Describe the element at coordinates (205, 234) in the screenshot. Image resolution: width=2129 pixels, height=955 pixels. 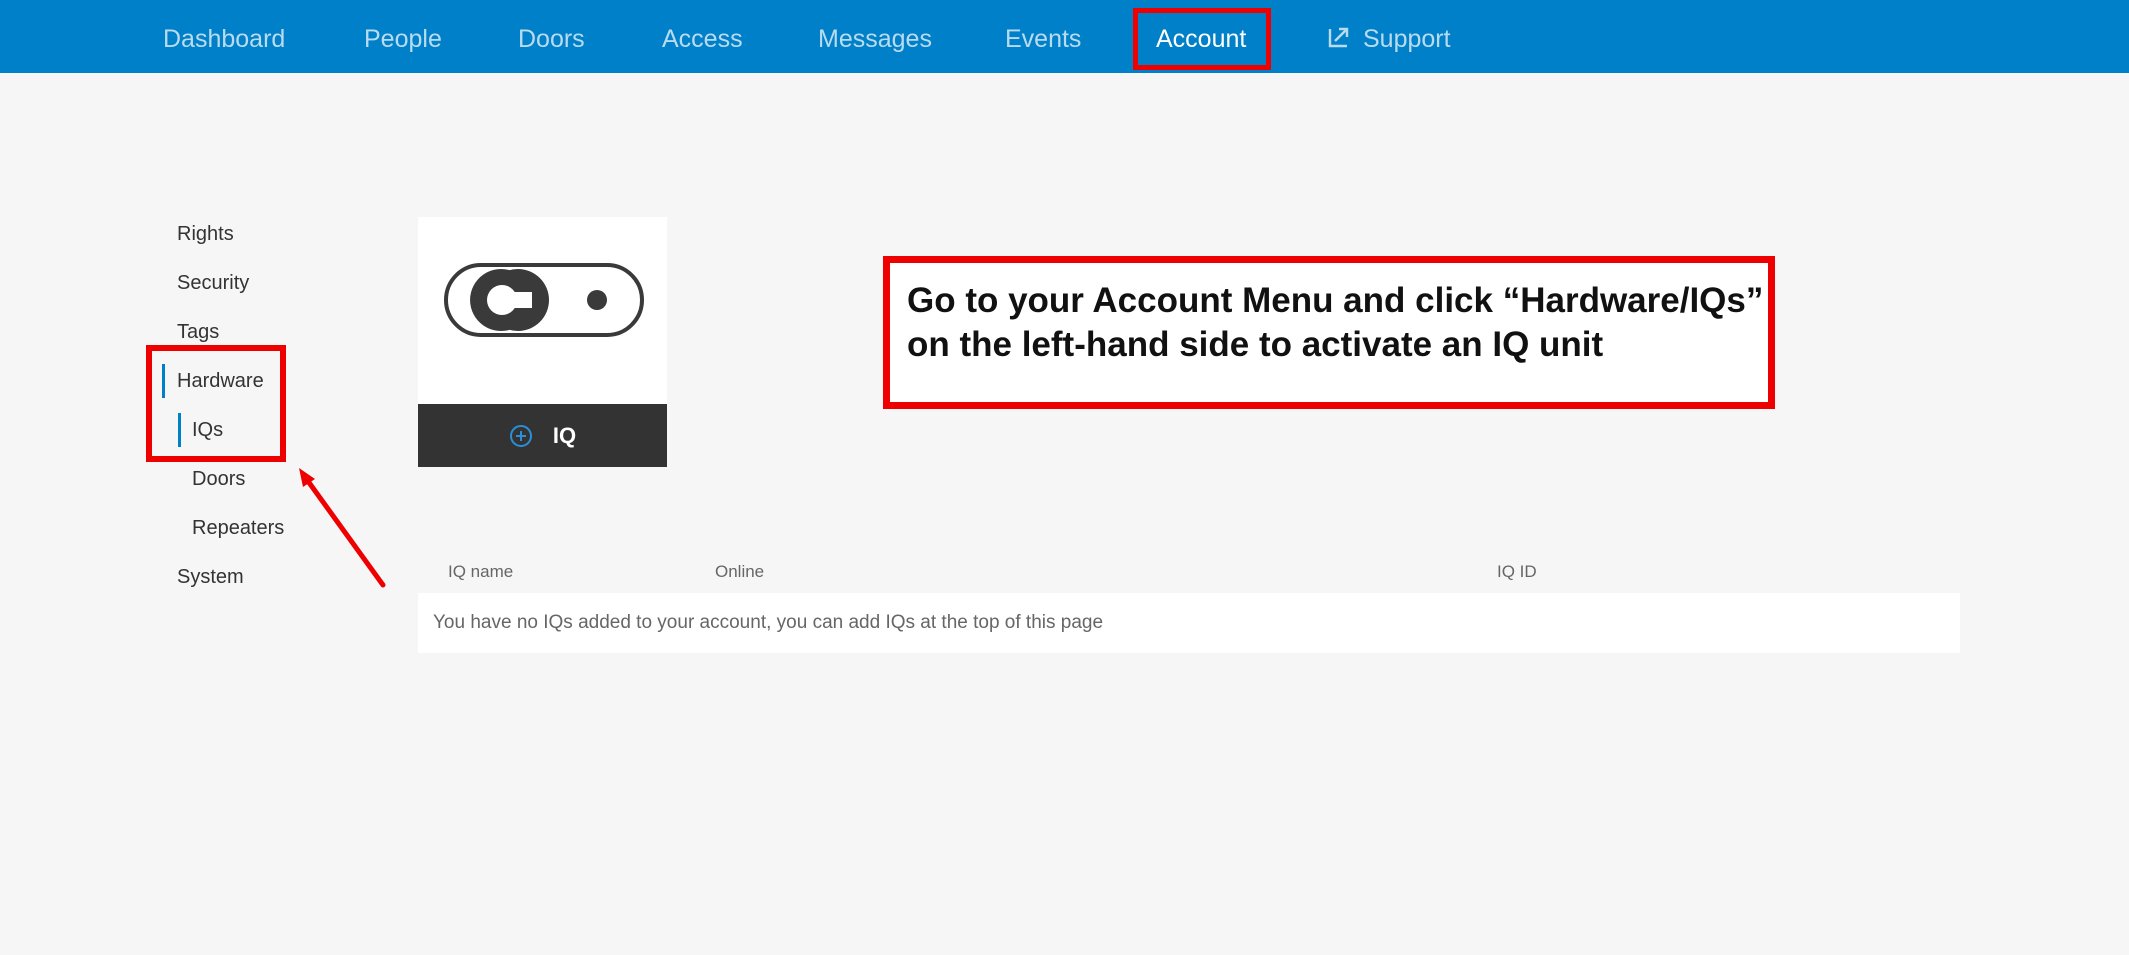
I see `sidebar-item-rights: Rights` at that location.